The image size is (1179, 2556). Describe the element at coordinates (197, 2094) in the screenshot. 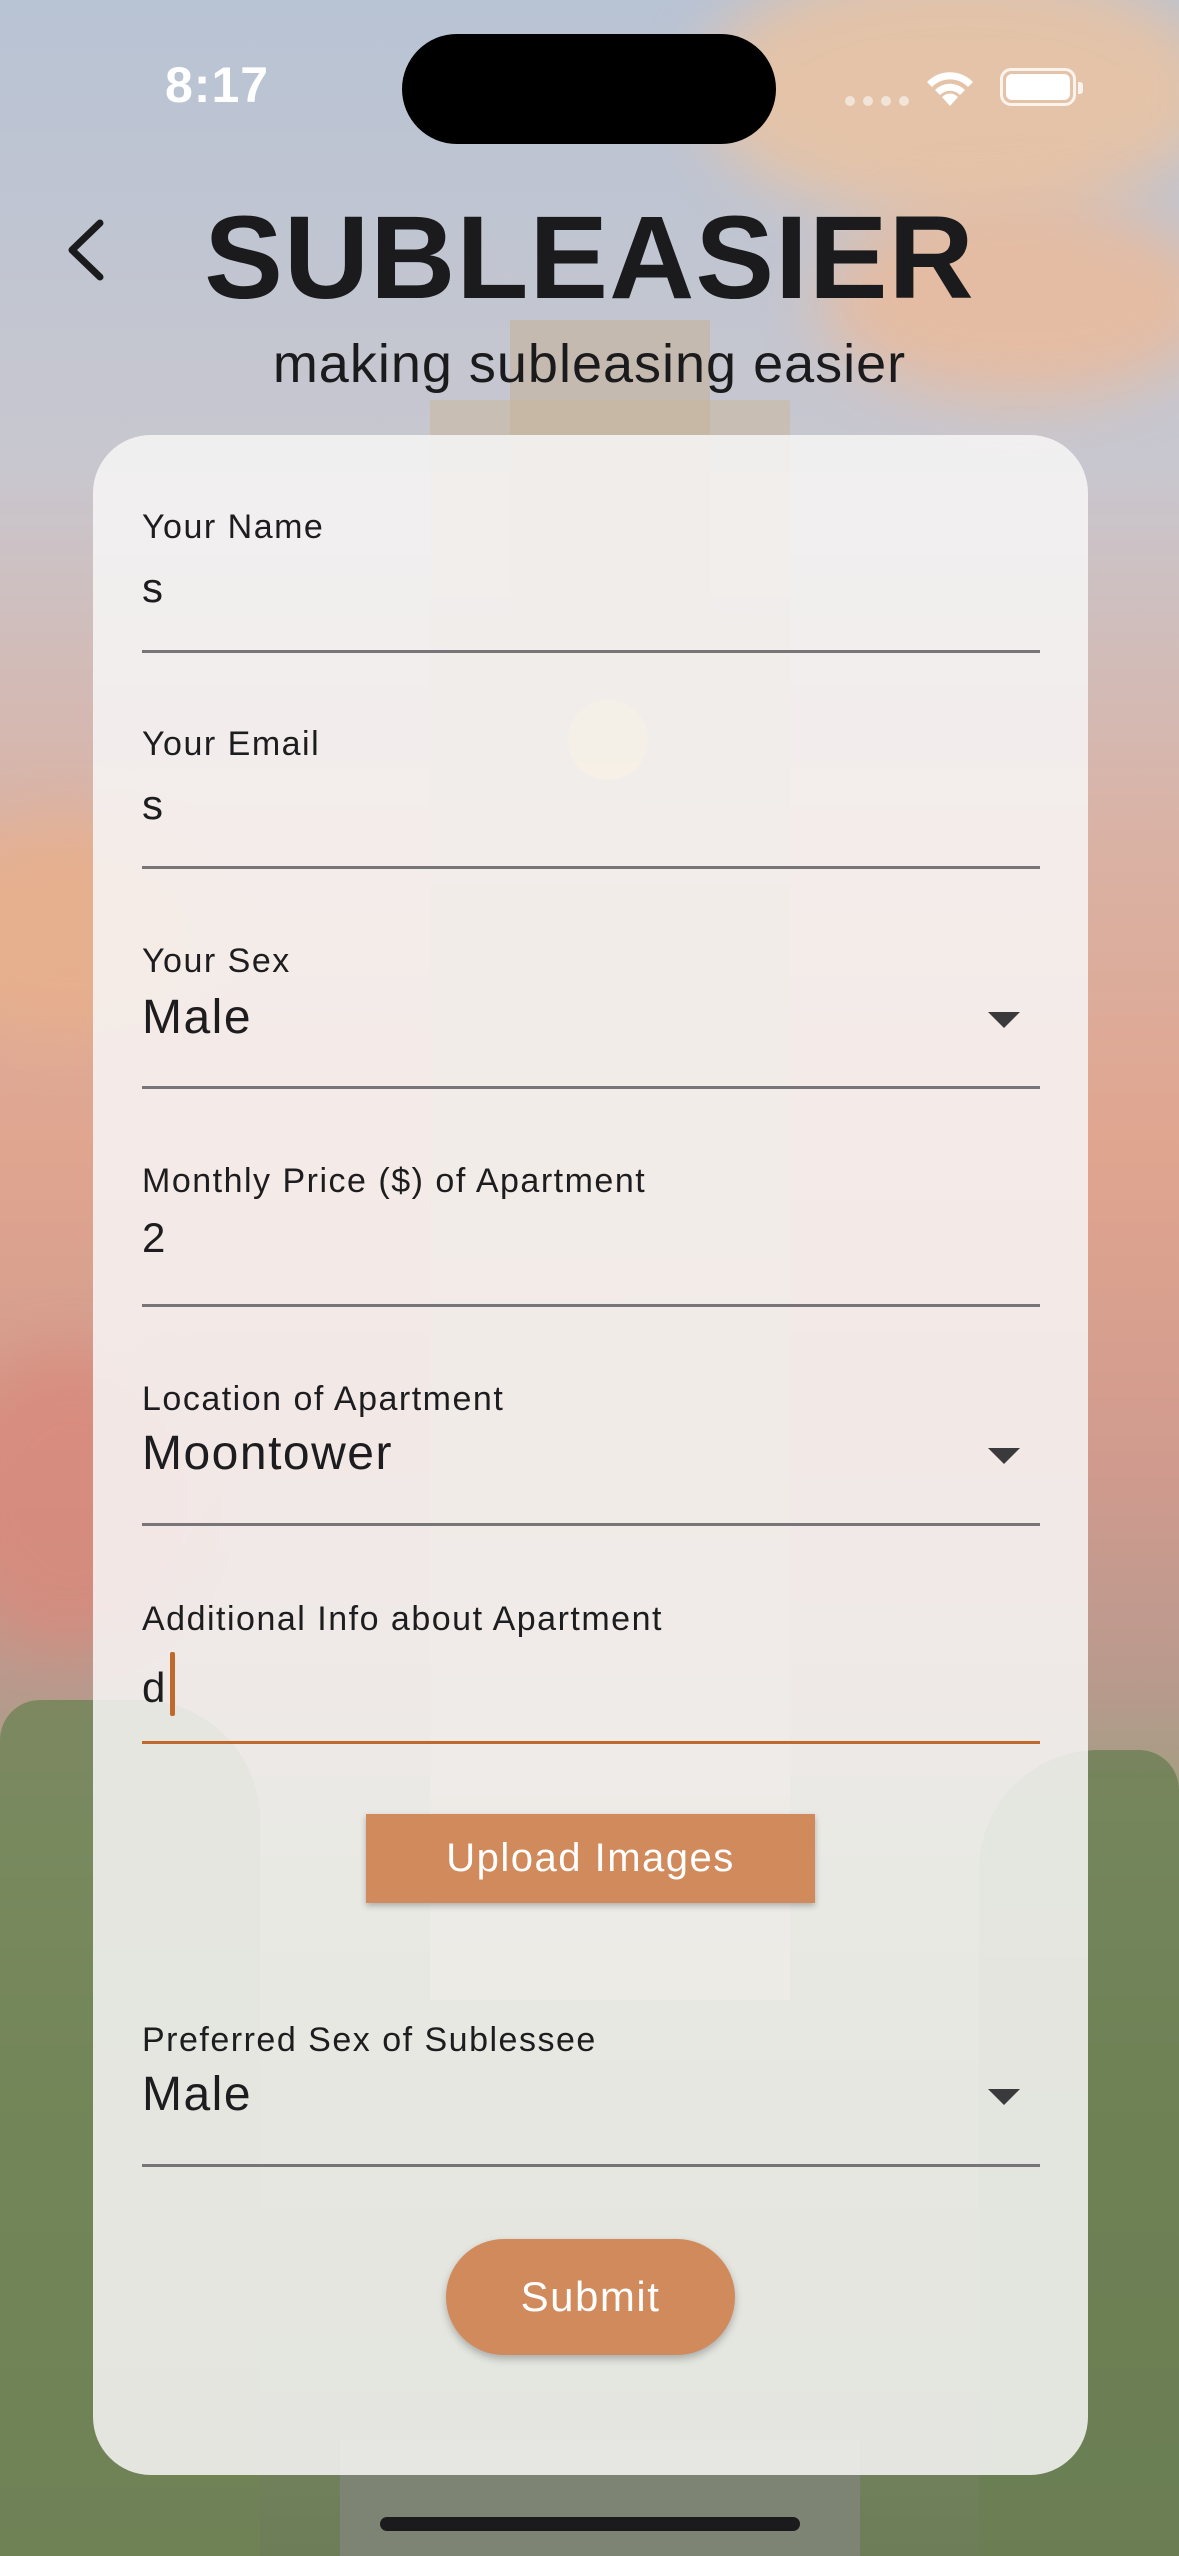

I see `preferred-sex-selected-value: Male` at that location.